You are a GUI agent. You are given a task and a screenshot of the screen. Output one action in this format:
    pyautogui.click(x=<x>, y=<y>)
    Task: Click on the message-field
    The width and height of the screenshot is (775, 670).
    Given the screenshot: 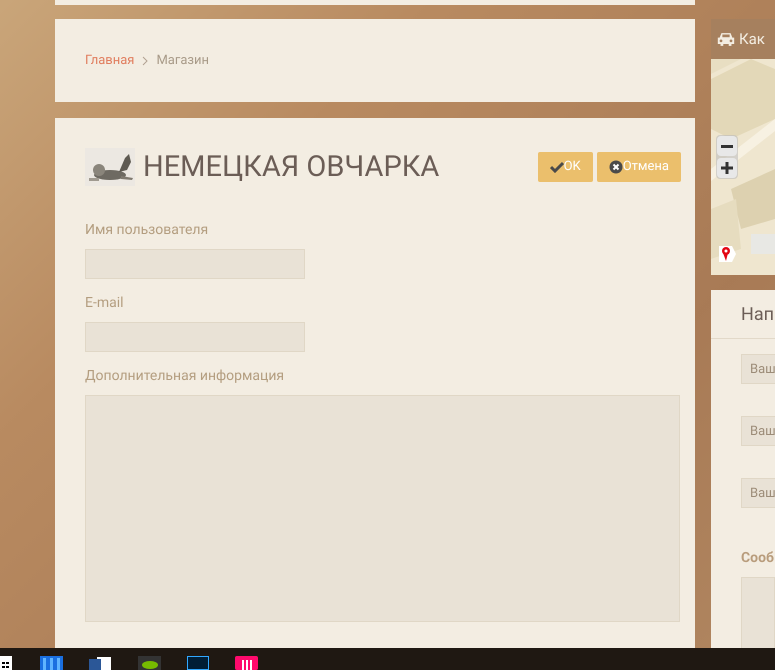 What is the action you would take?
    pyautogui.click(x=758, y=613)
    